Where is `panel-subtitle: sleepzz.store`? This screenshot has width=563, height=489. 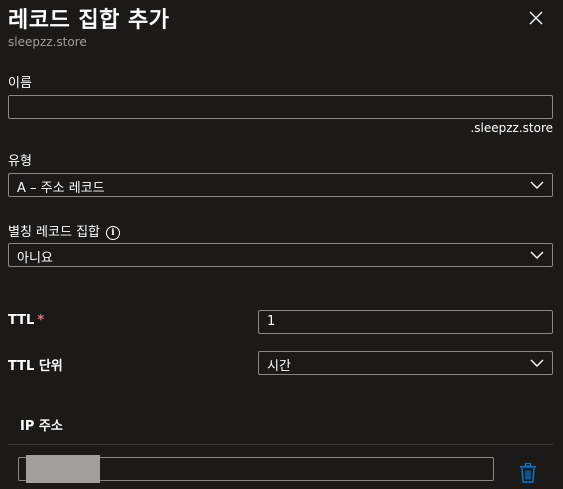
panel-subtitle: sleepzz.store is located at coordinates (47, 42).